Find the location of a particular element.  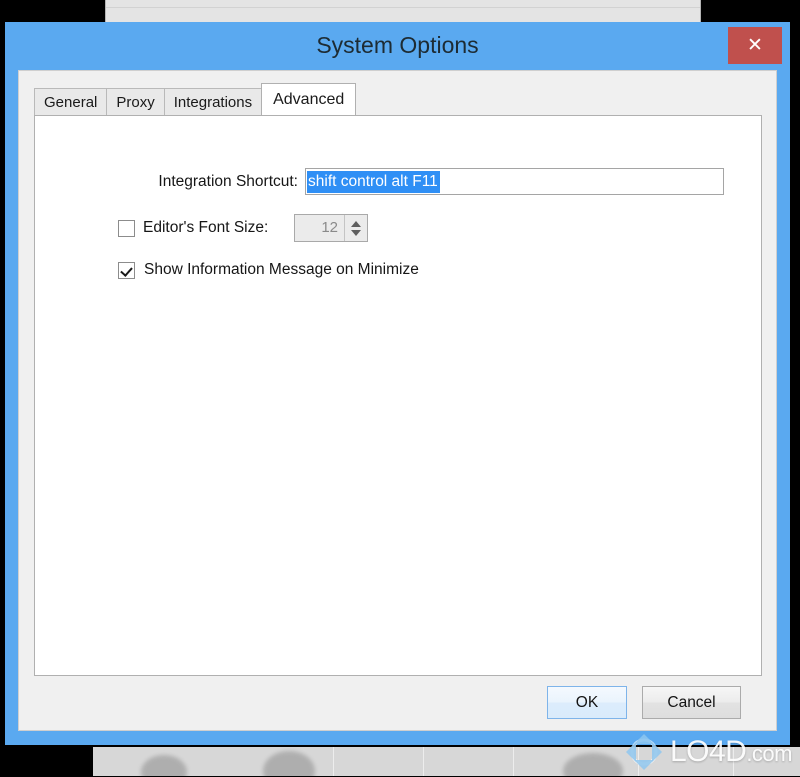

editor-font-size-stepper-buttons is located at coordinates (355, 228).